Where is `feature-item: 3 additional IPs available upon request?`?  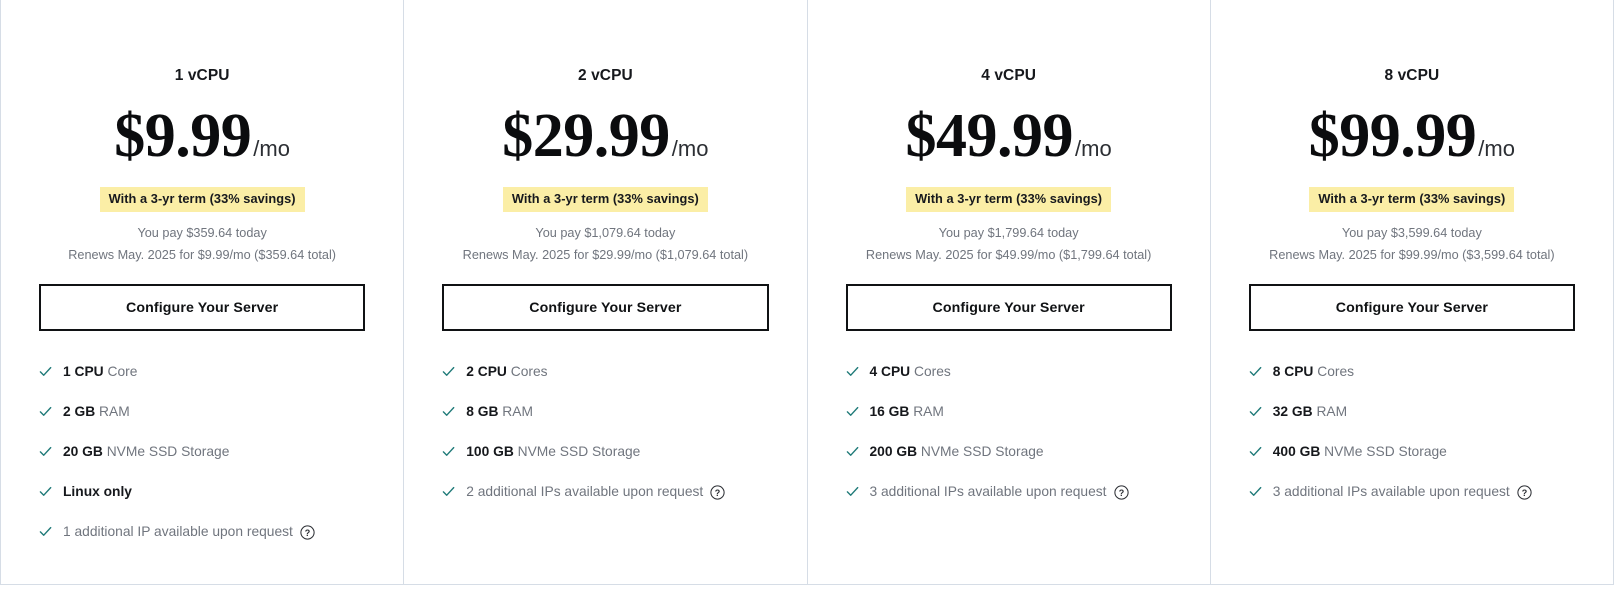 feature-item: 3 additional IPs available upon request? is located at coordinates (1009, 492).